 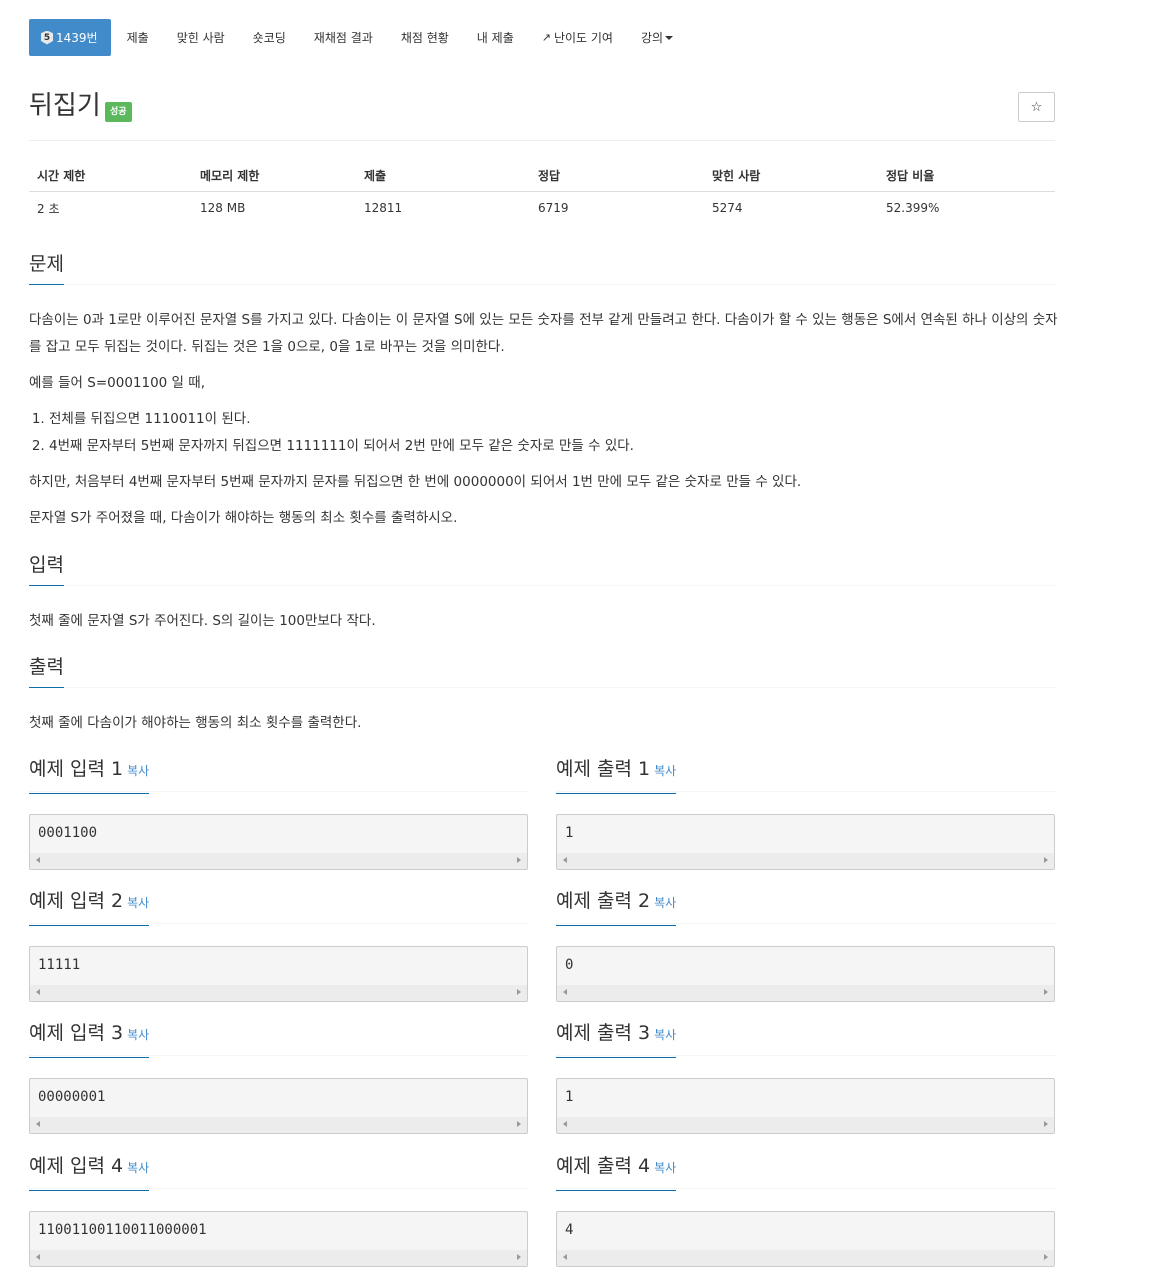 I want to click on tab-difficulty-label: 난이도 기여, so click(x=583, y=38).